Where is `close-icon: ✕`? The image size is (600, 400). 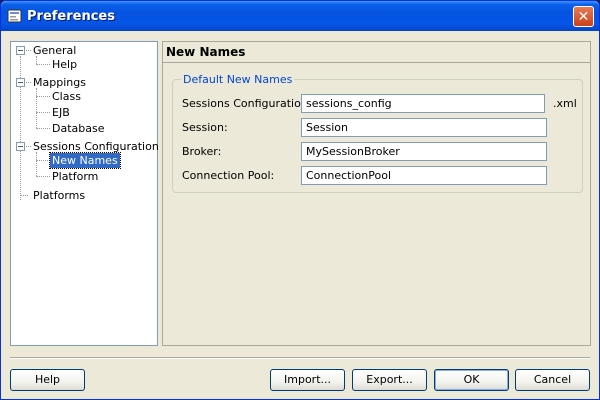
close-icon: ✕ is located at coordinates (583, 16).